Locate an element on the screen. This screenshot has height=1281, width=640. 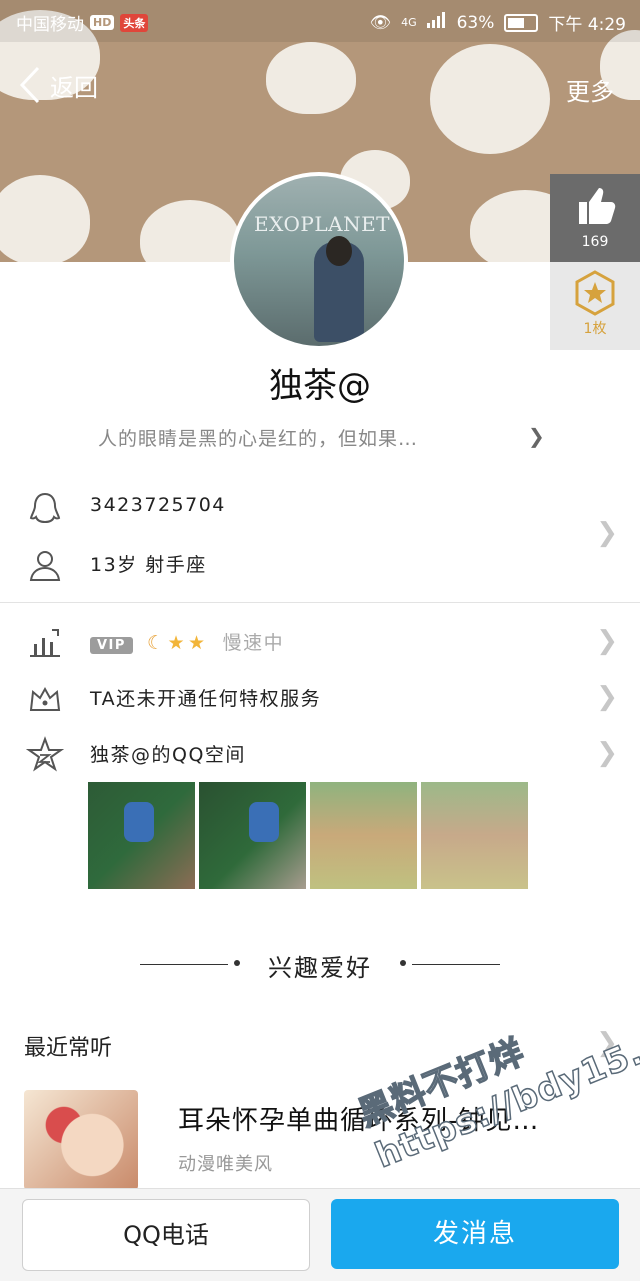
battery-percent: 63% is located at coordinates (475, 22).